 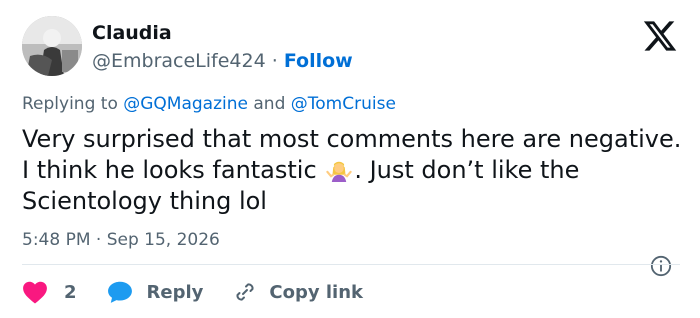 I want to click on action-bar: 2 Reply Copy link, so click(x=192, y=292).